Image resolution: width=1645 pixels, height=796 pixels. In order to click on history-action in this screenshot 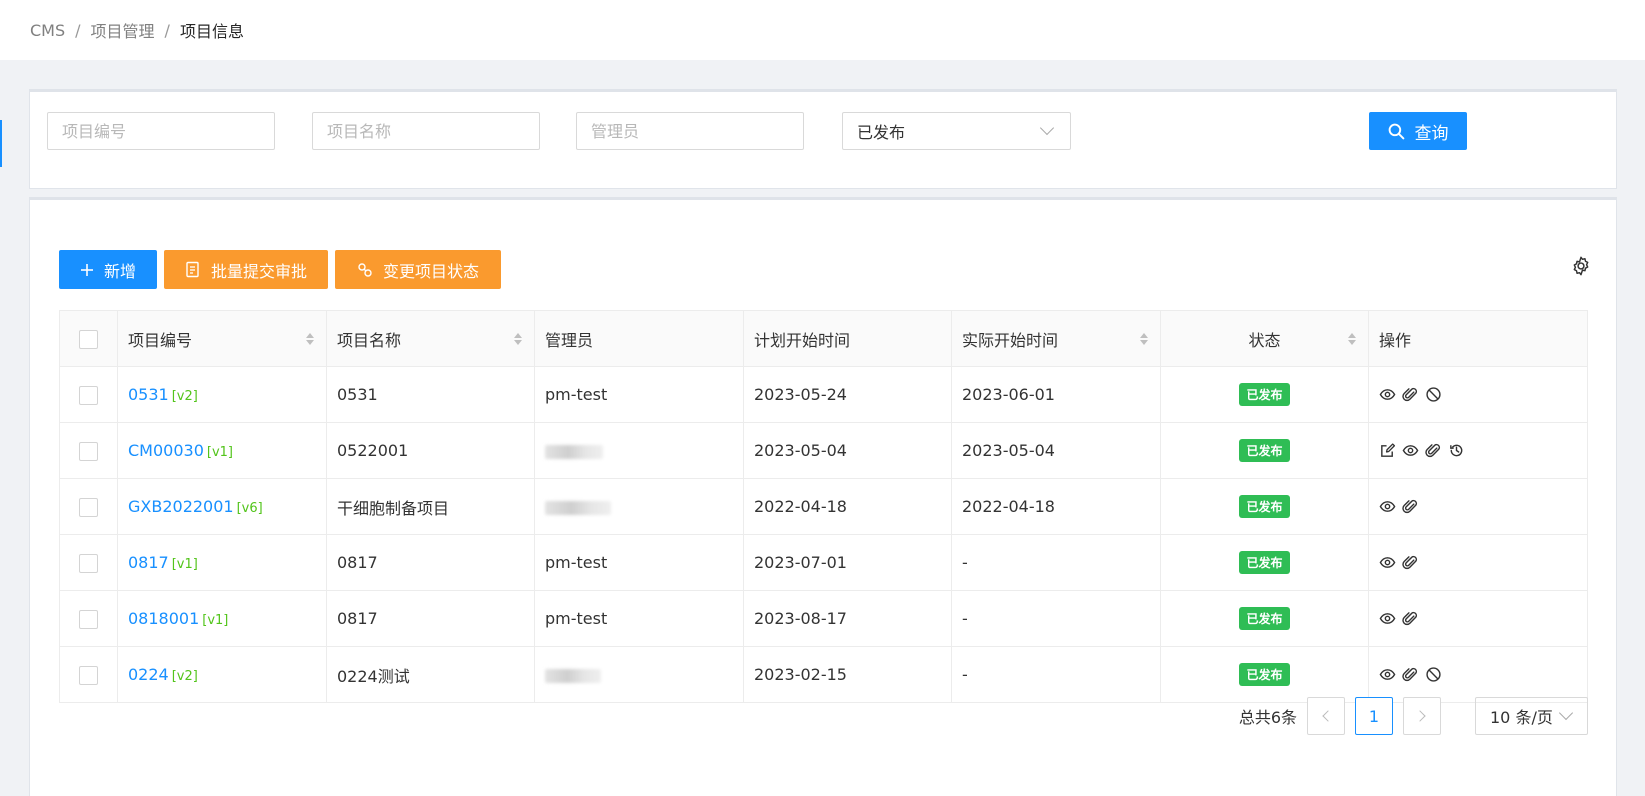, I will do `click(1456, 450)`.